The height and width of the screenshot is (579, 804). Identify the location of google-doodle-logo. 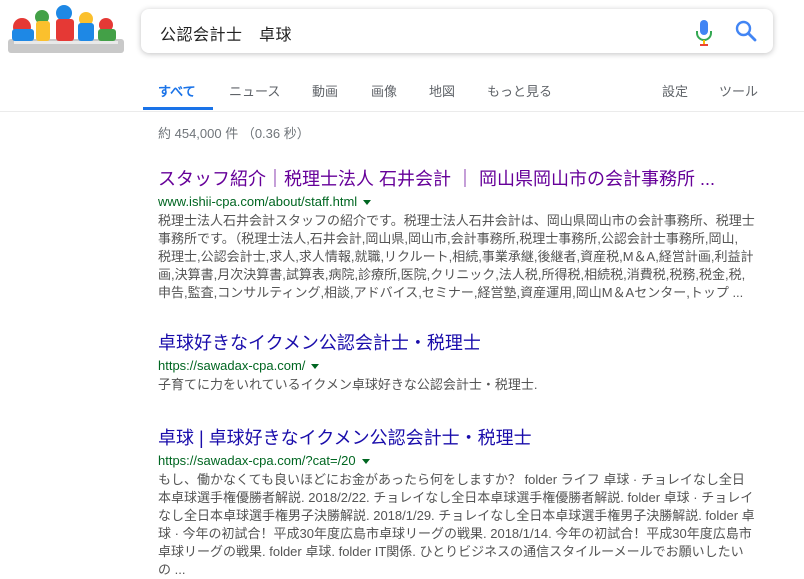
(66, 30).